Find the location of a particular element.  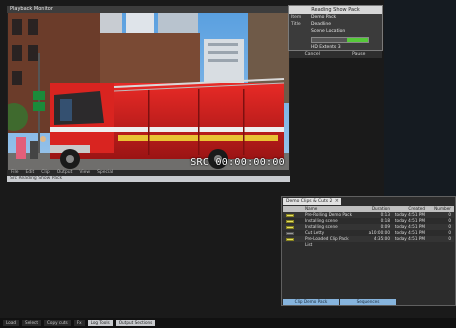

clip-icon is located at coordinates (290, 239).